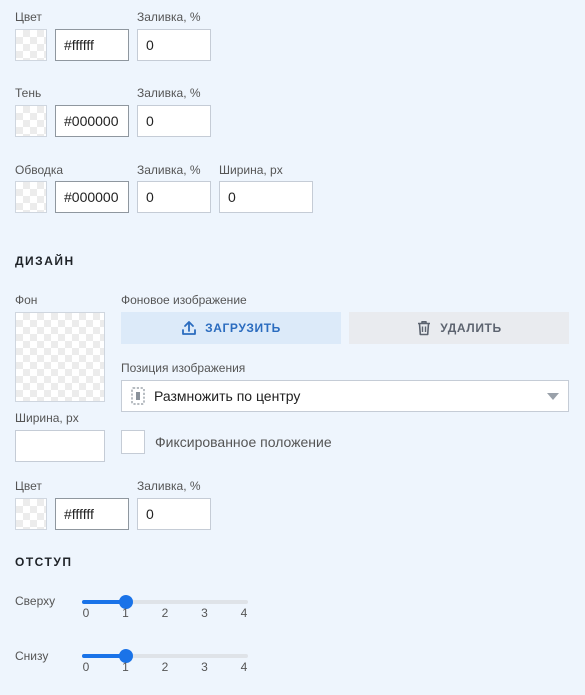 The height and width of the screenshot is (695, 585). I want to click on shadow-hex-input, so click(92, 121).